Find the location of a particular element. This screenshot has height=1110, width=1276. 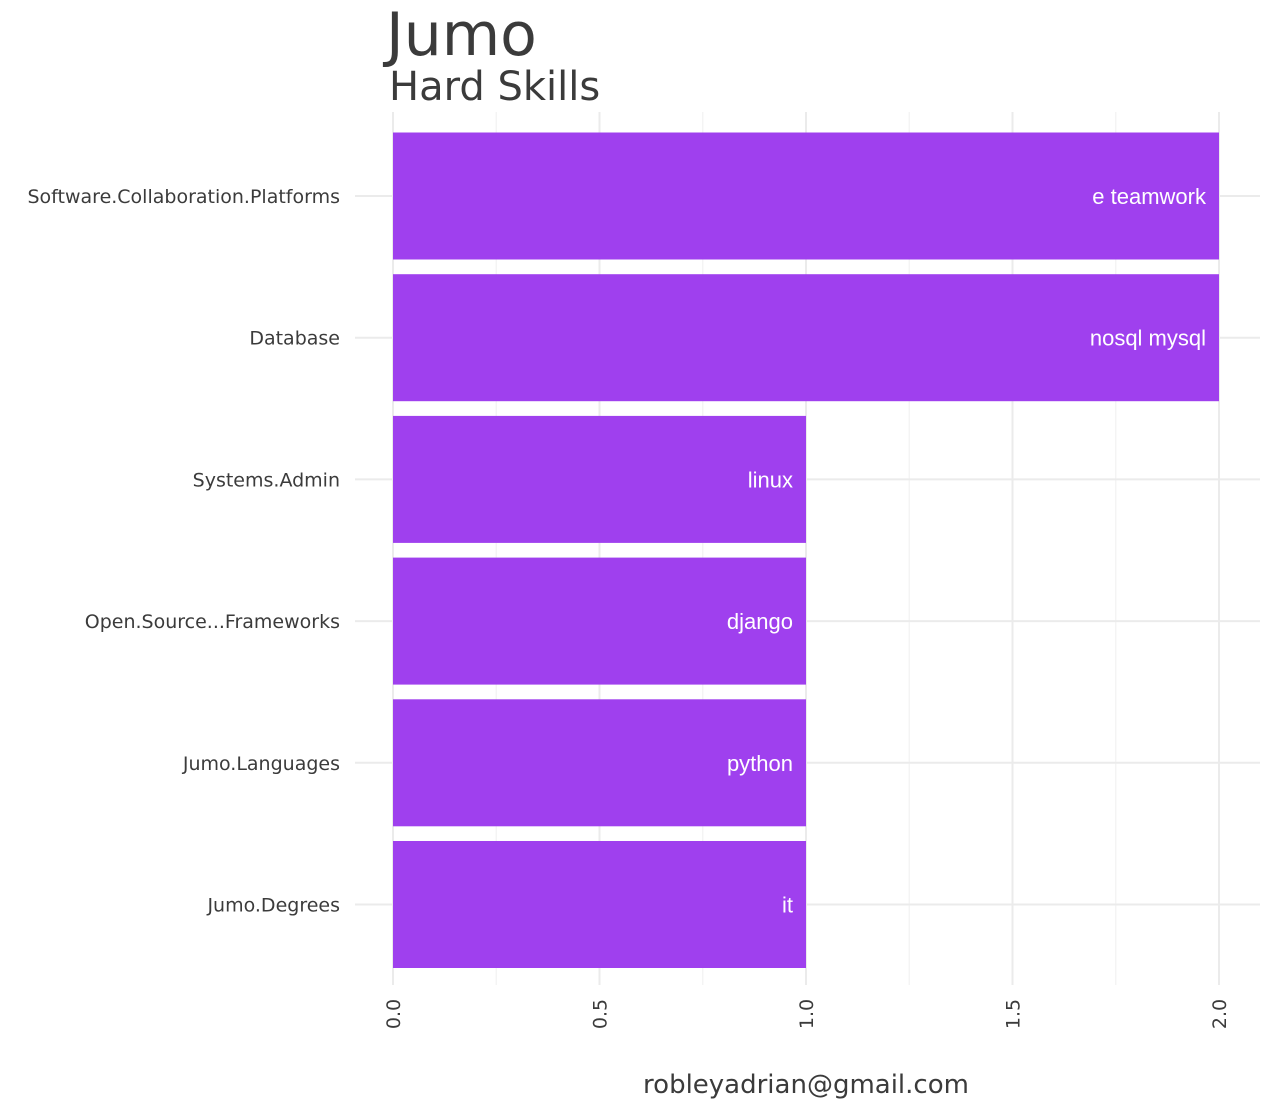

y-tick-label: Open.Source...Frameworks is located at coordinates (212, 622).